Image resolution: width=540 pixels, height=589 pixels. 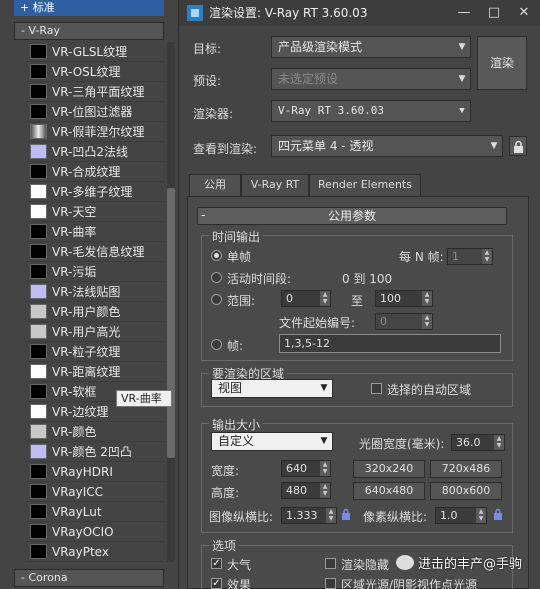 What do you see at coordinates (320, 47) in the screenshot?
I see `target-value: 产品级渲染模式` at bounding box center [320, 47].